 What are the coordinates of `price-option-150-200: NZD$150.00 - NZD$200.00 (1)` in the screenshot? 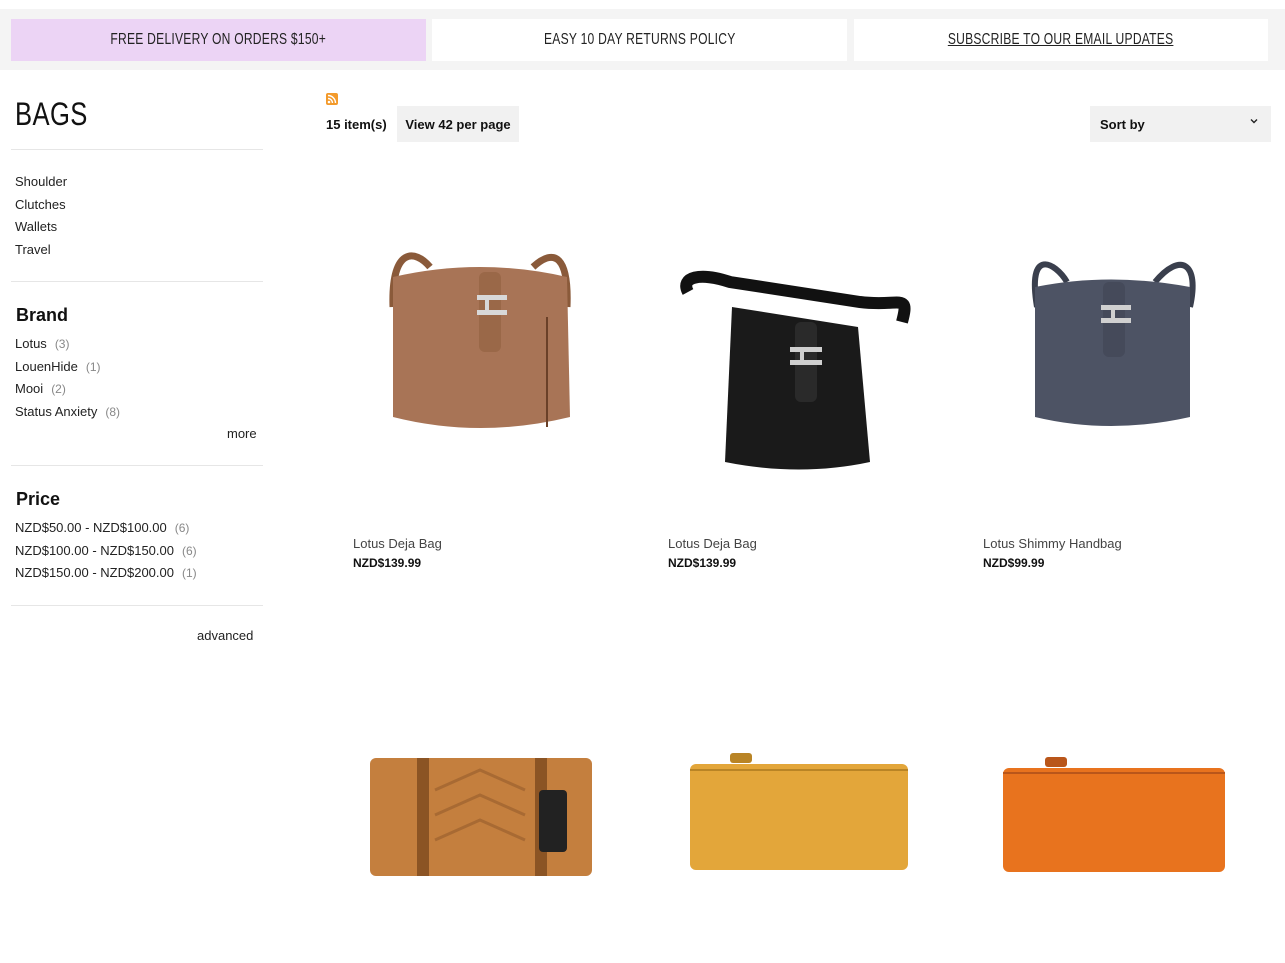 It's located at (106, 575).